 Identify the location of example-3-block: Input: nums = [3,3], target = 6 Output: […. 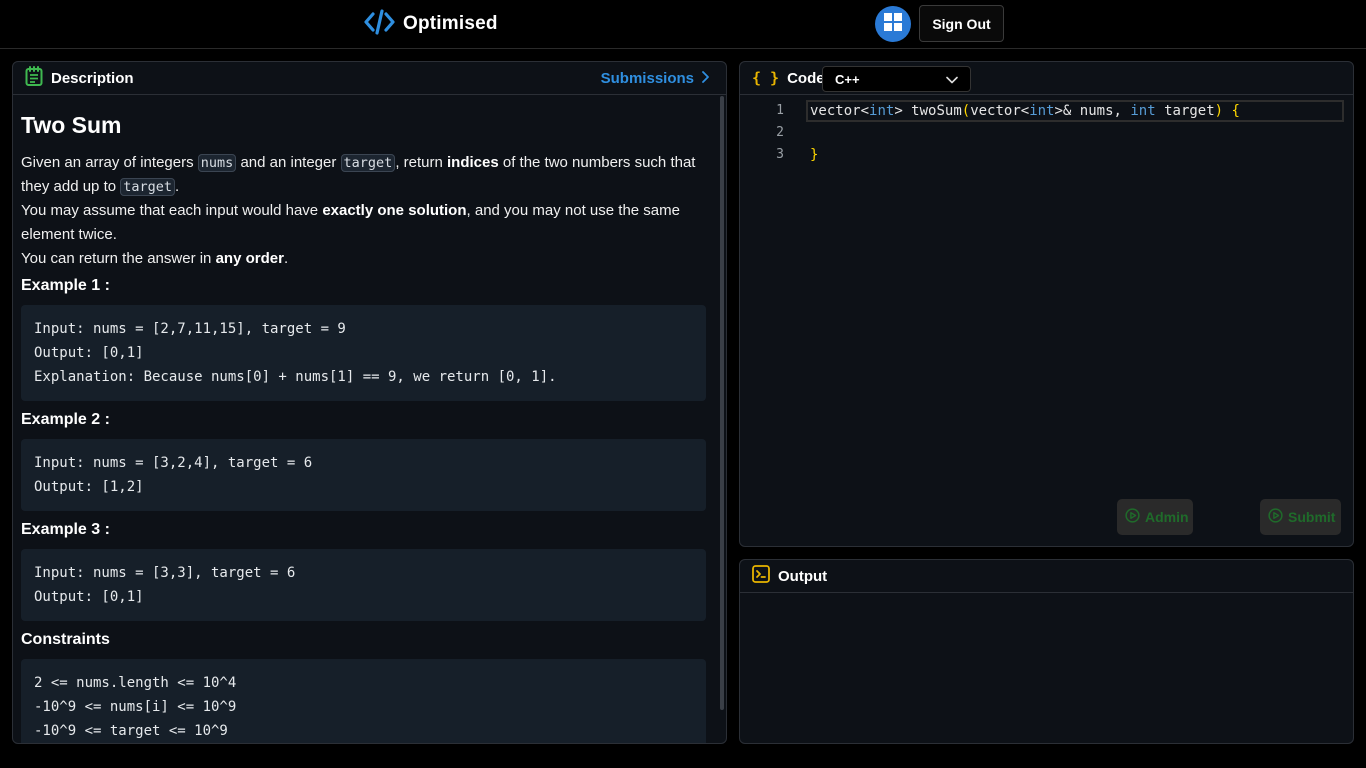
(363, 585).